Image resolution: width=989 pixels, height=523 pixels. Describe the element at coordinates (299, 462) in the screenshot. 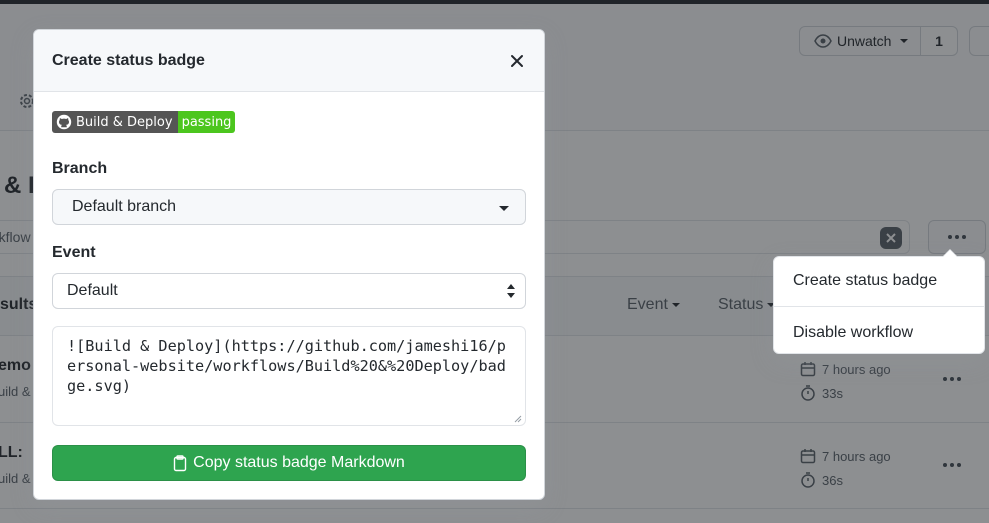

I see `copy-markdown-label: Copy status badge Markdown` at that location.